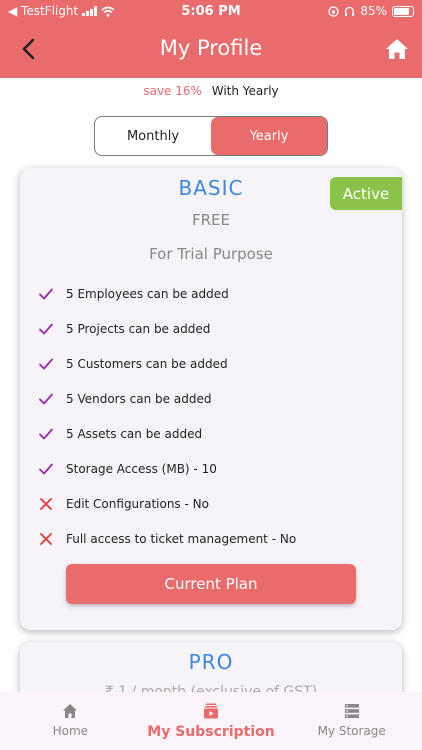 The height and width of the screenshot is (750, 422). What do you see at coordinates (351, 731) in the screenshot?
I see `tab-label: My Storage` at bounding box center [351, 731].